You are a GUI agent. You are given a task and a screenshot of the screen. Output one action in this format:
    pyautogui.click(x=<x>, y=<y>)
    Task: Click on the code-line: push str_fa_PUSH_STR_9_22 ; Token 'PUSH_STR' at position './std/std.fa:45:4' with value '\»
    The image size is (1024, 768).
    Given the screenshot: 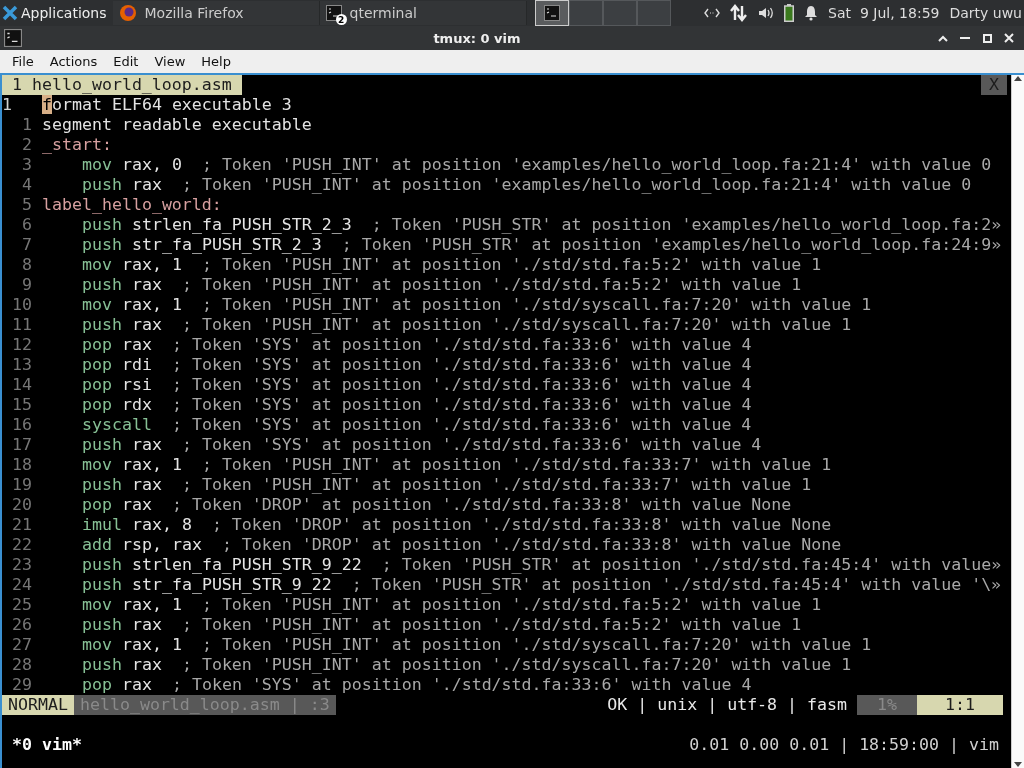 What is the action you would take?
    pyautogui.click(x=541, y=585)
    